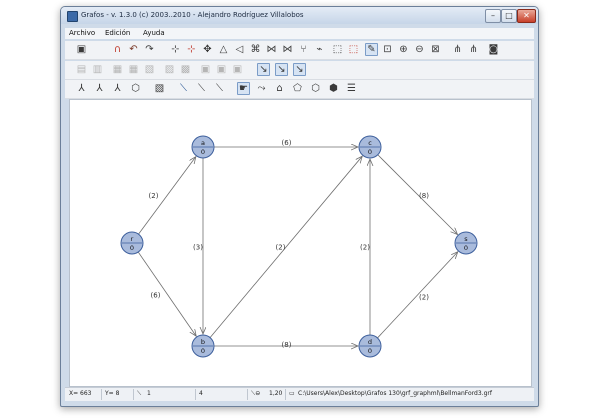 This screenshot has width=600, height=419. What do you see at coordinates (417, 194) in the screenshot?
I see `edge-c-s` at bounding box center [417, 194].